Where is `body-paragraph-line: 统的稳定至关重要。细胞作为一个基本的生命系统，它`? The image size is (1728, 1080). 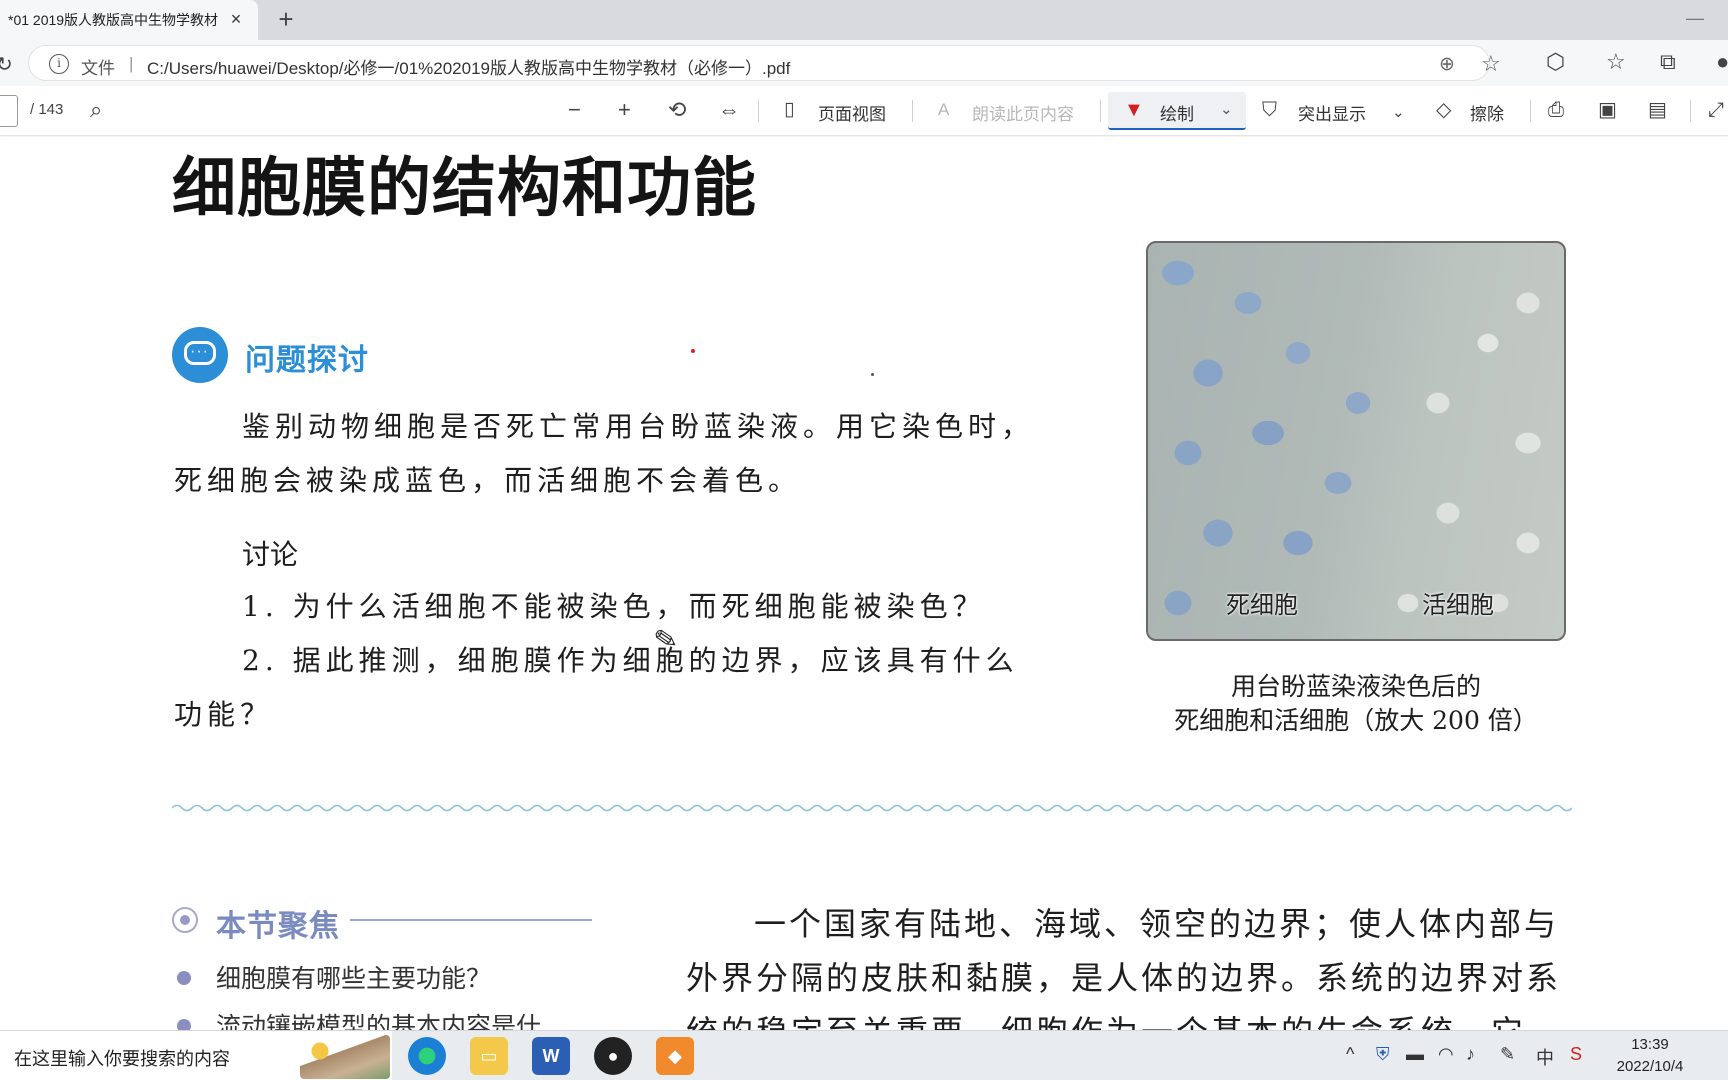 body-paragraph-line: 统的稳定至关重要。细胞作为一个基本的生命系统，它 is located at coordinates (1106, 1018).